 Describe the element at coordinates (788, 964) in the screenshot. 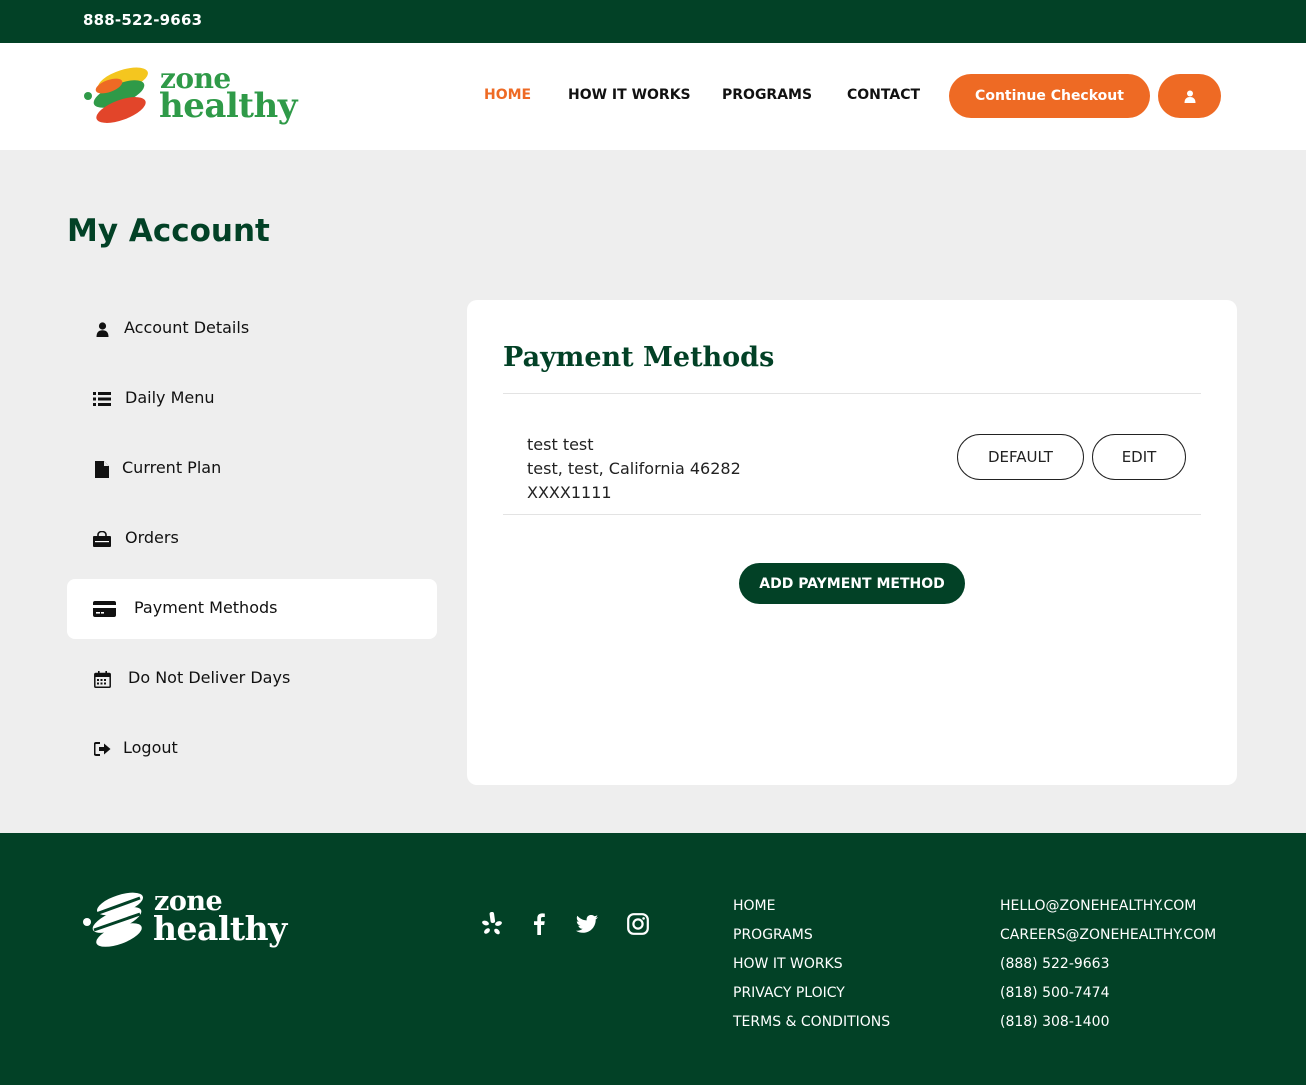

I see `footer-link-how-it-works: HOW IT WORKS` at that location.